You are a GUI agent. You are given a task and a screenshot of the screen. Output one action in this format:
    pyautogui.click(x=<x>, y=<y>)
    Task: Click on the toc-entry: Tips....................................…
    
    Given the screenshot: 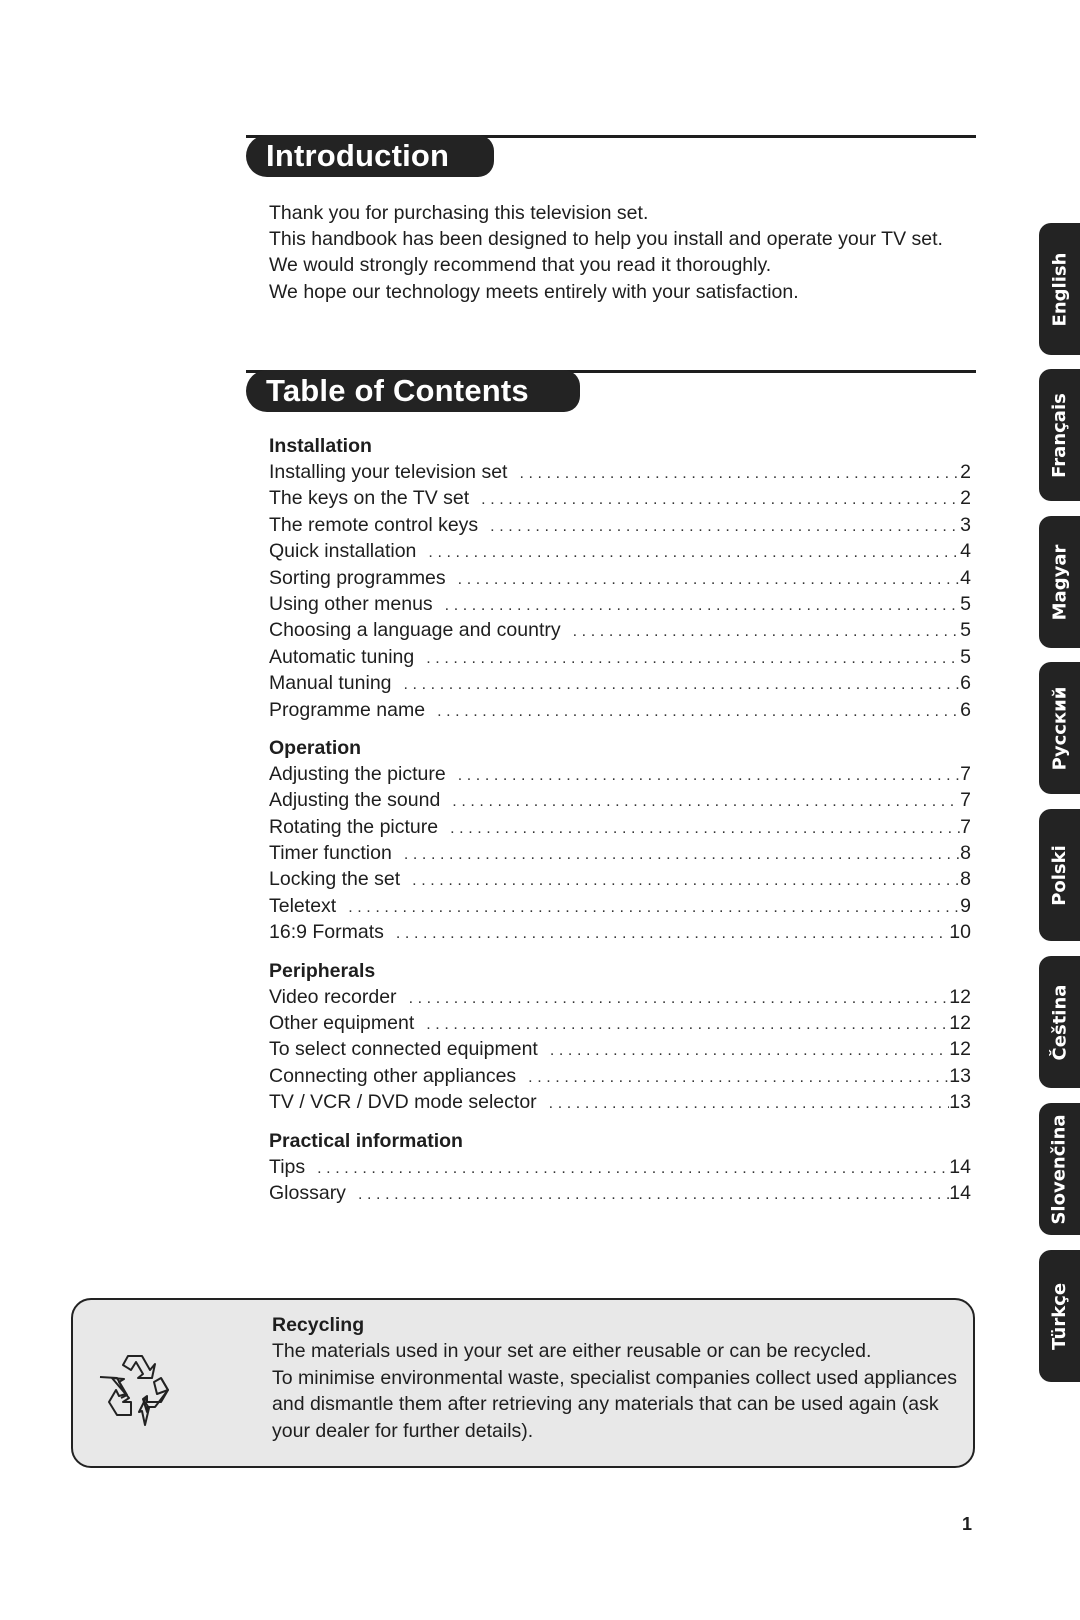 What is the action you would take?
    pyautogui.click(x=620, y=1167)
    